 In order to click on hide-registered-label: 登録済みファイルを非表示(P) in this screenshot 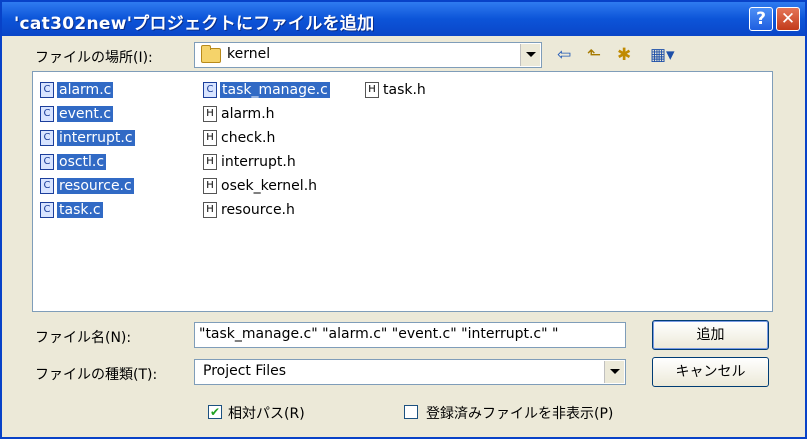, I will do `click(519, 413)`.